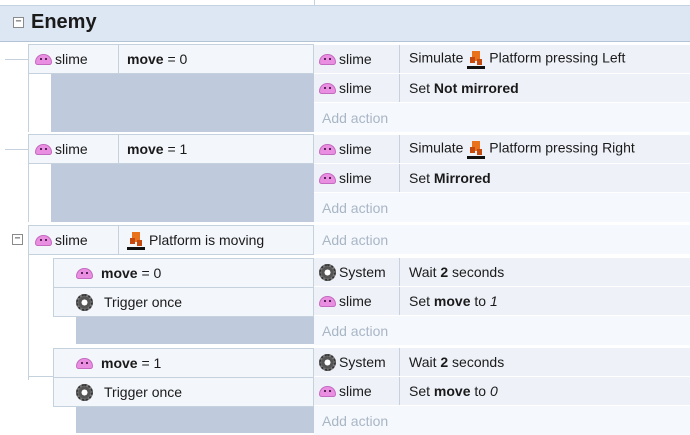 This screenshot has width=690, height=435. Describe the element at coordinates (502, 88) in the screenshot. I see `event-1-action-2: slime Set Not mirrored` at that location.